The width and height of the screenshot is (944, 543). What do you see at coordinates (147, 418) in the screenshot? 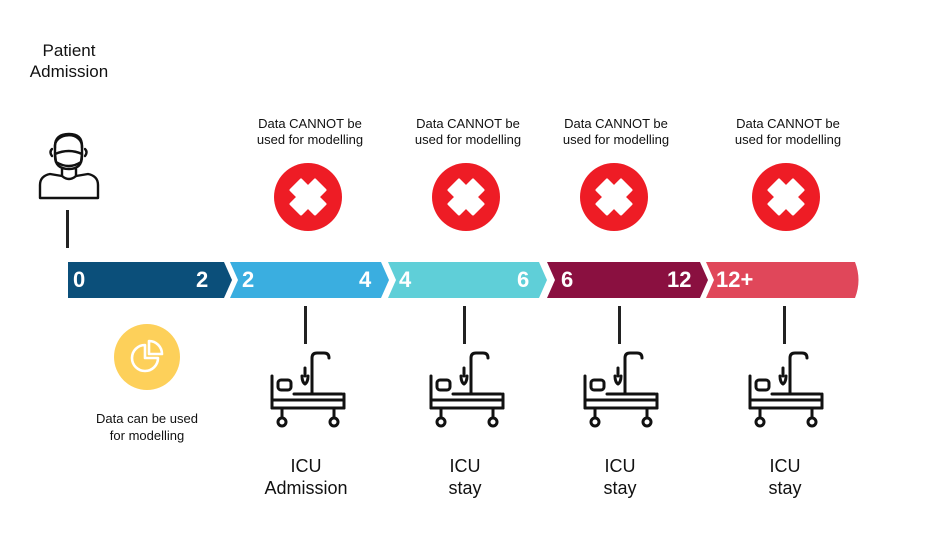
I see `usable-line1: Data can be used` at bounding box center [147, 418].